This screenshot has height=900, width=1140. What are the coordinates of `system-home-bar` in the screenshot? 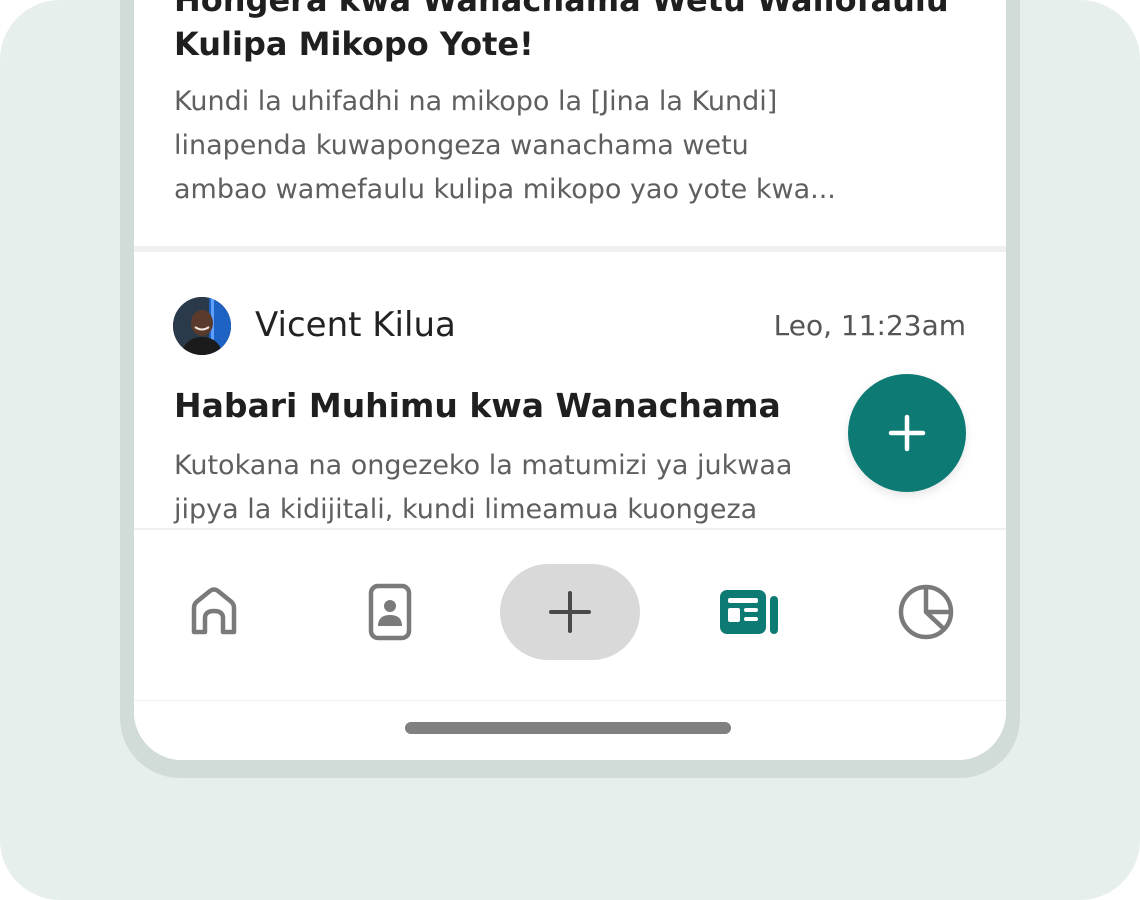 It's located at (570, 730).